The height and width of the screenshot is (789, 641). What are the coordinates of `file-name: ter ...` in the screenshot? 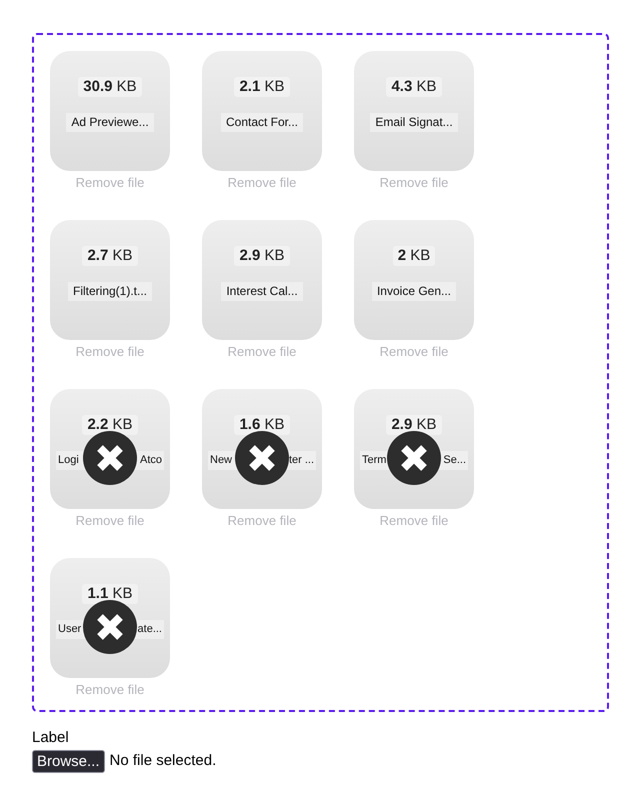 It's located at (301, 460).